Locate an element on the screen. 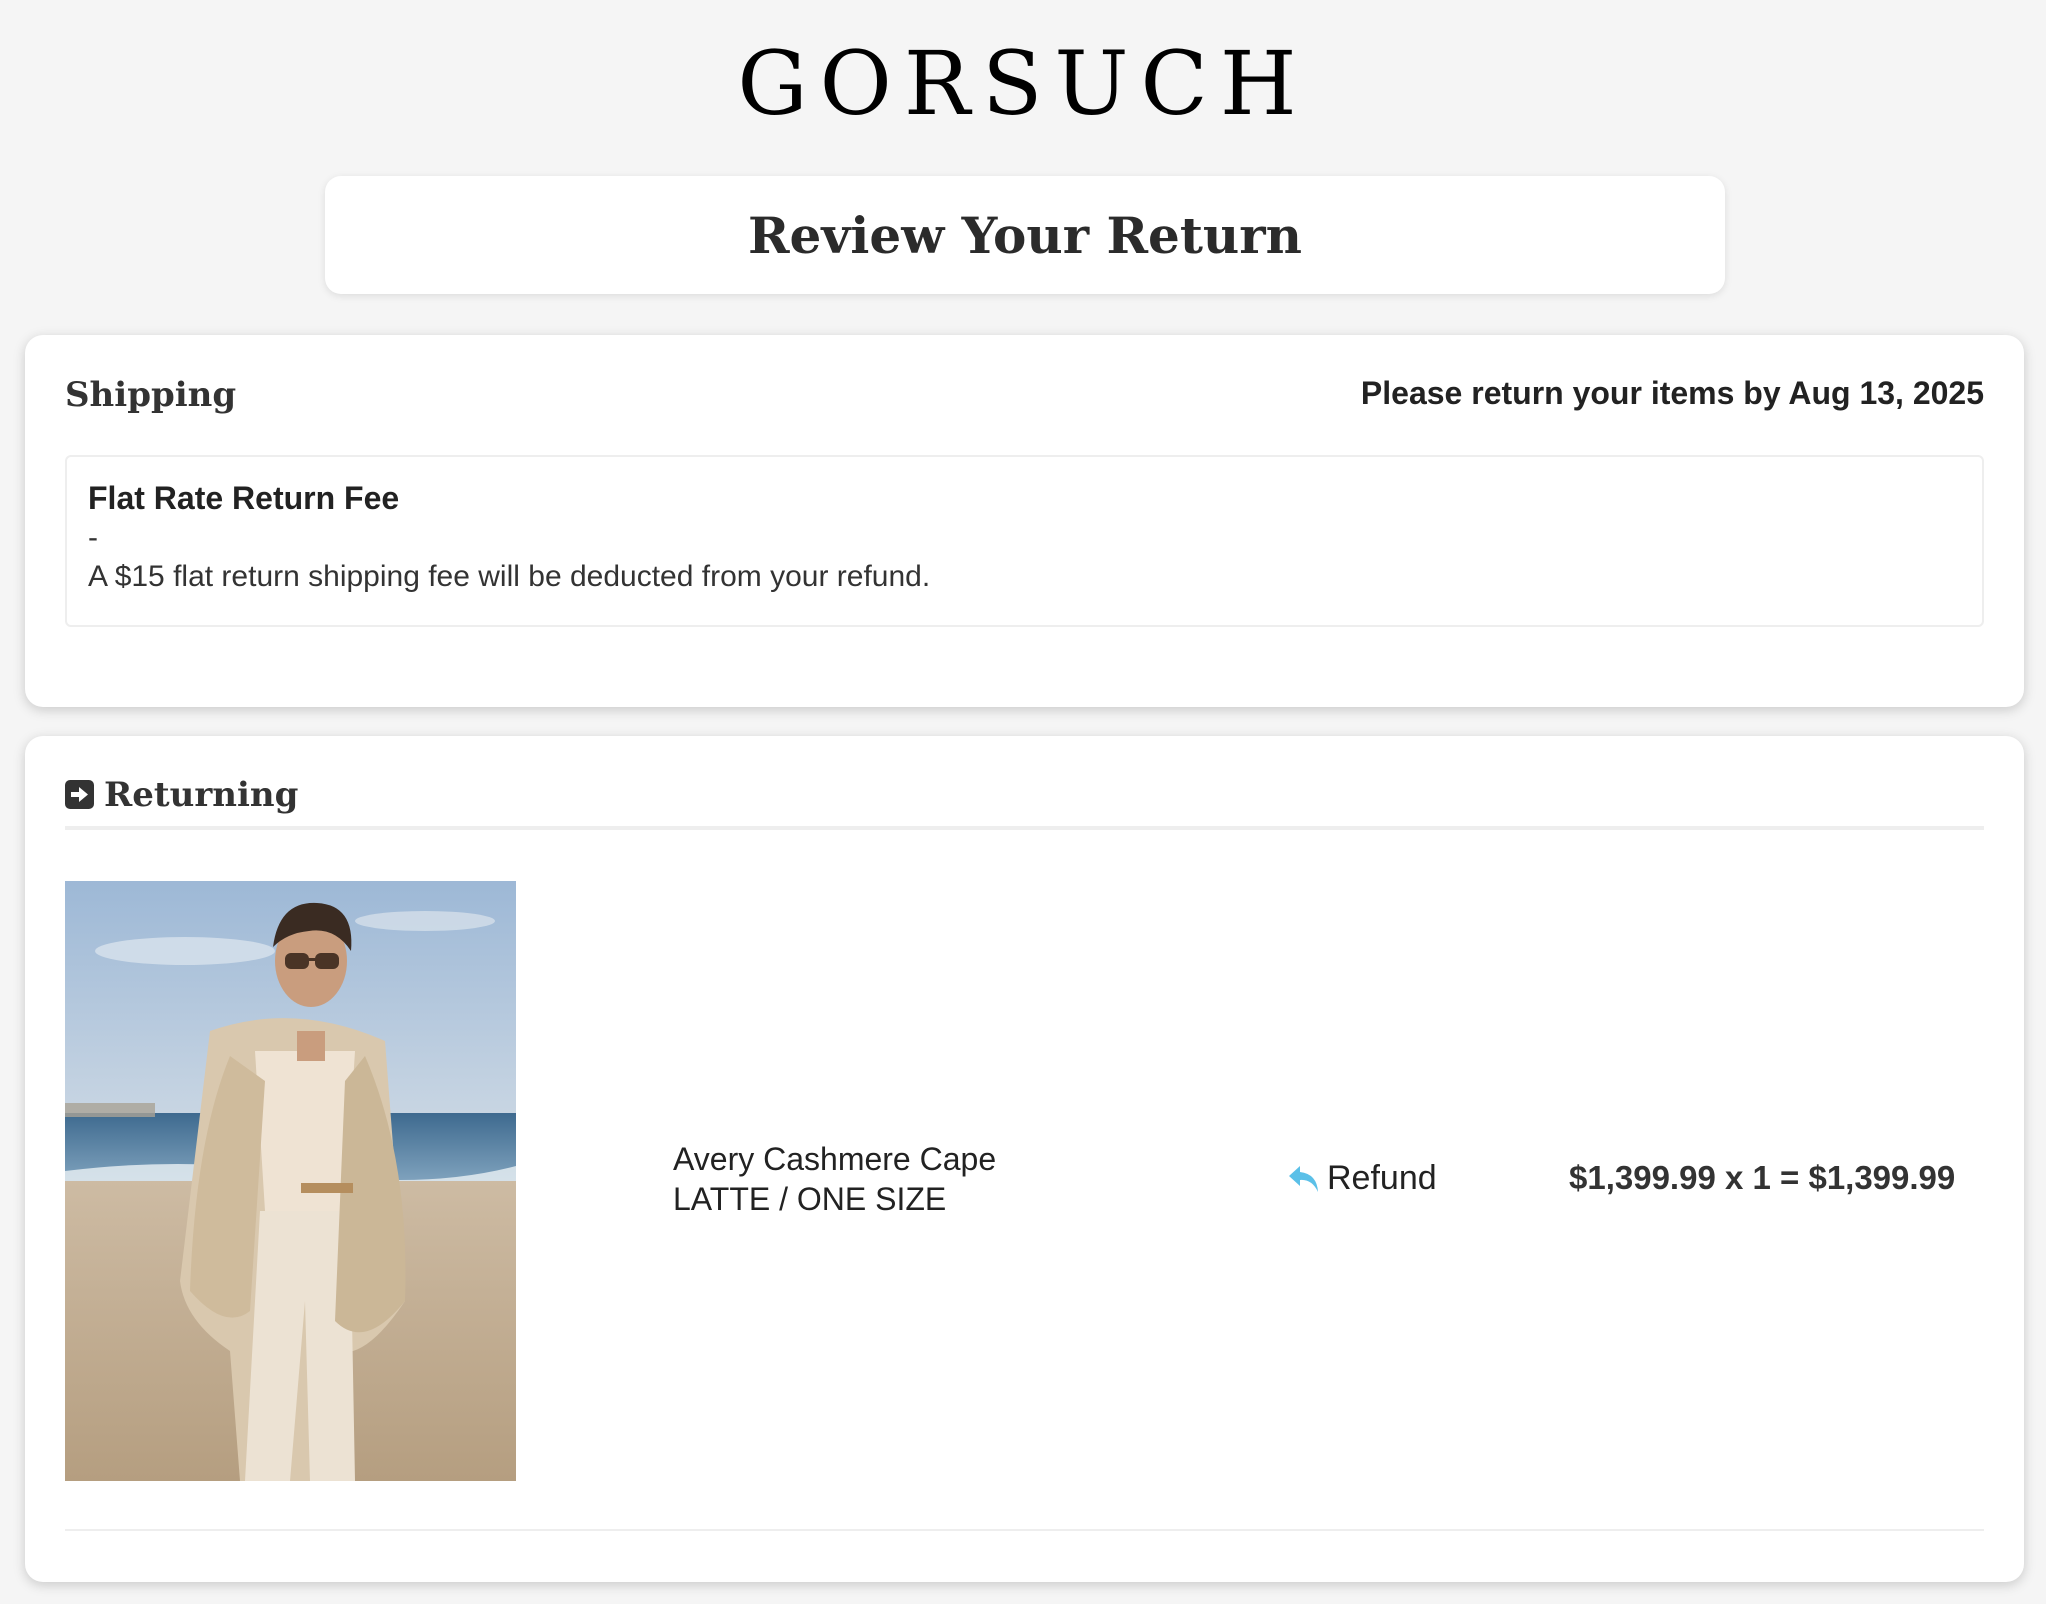 The height and width of the screenshot is (1604, 2046). return-action: Refund is located at coordinates (1362, 1178).